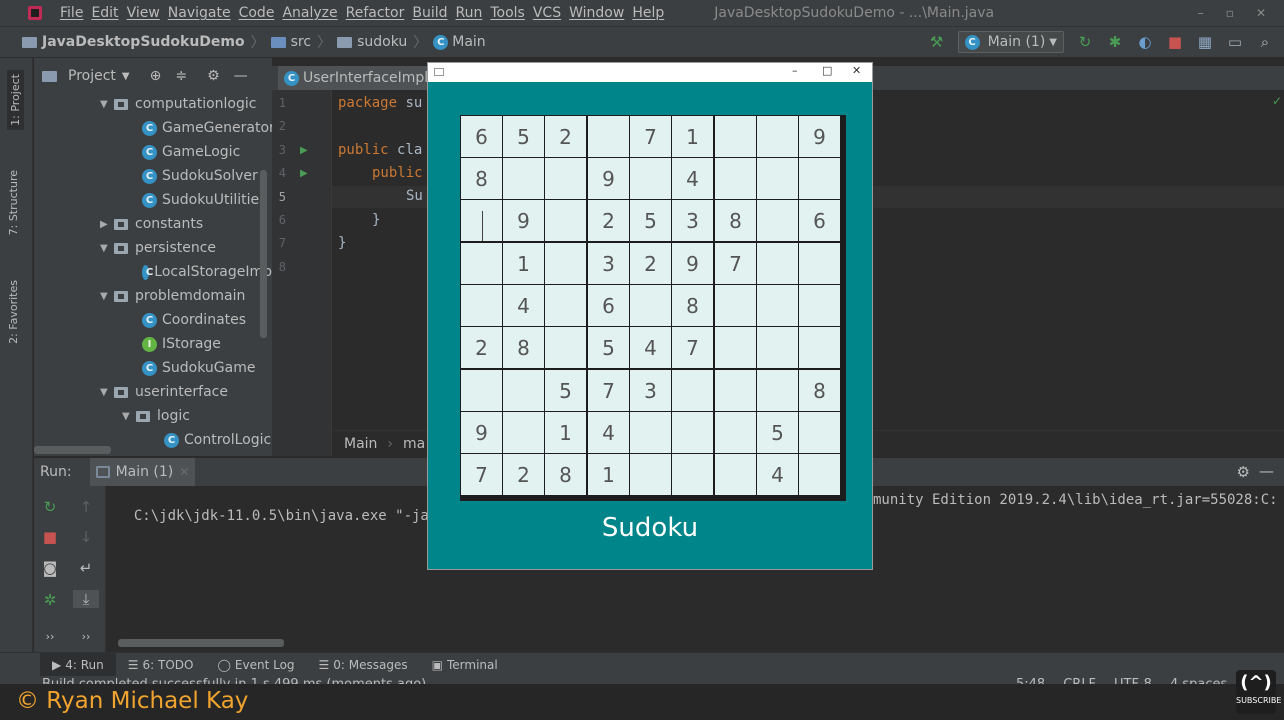 This screenshot has width=1284, height=720. I want to click on coverage-icon: ◐, so click(1145, 42).